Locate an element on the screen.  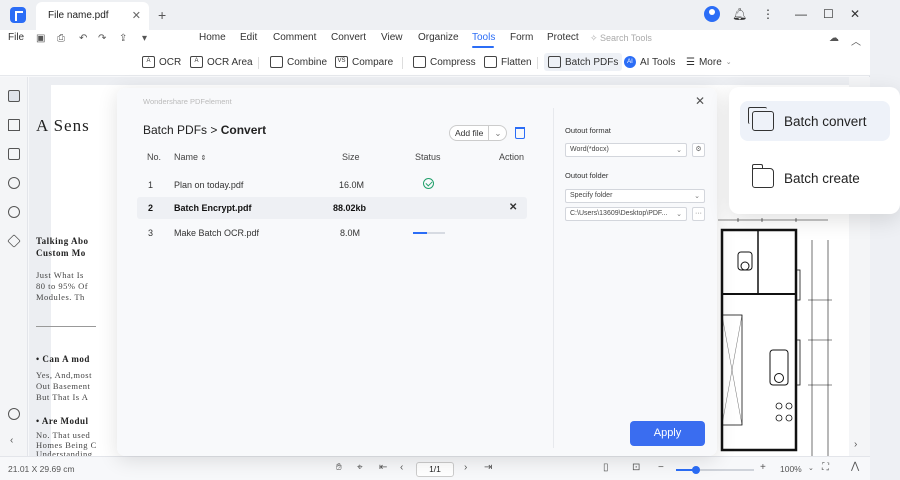
trash-icon is located at coordinates (520, 133).